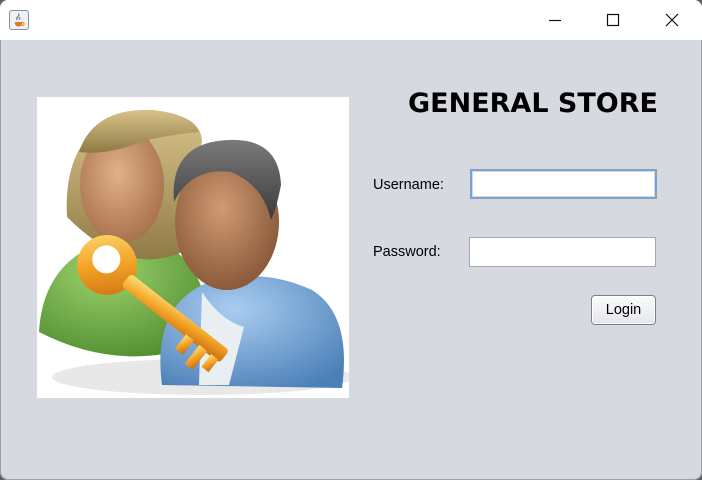  I want to click on login-button: Login, so click(623, 310).